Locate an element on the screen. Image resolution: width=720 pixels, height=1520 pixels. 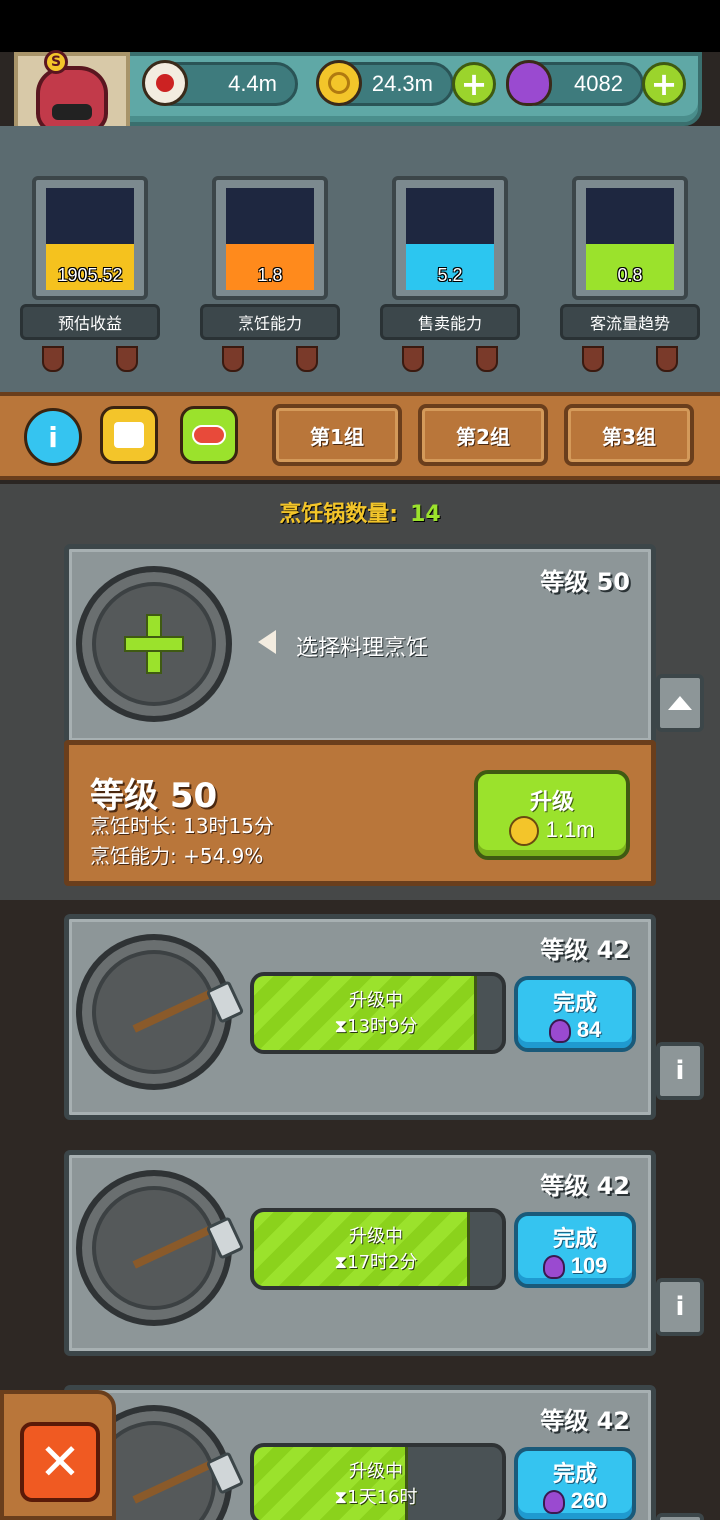
stat-tank: 1905.52 is located at coordinates (90, 238).